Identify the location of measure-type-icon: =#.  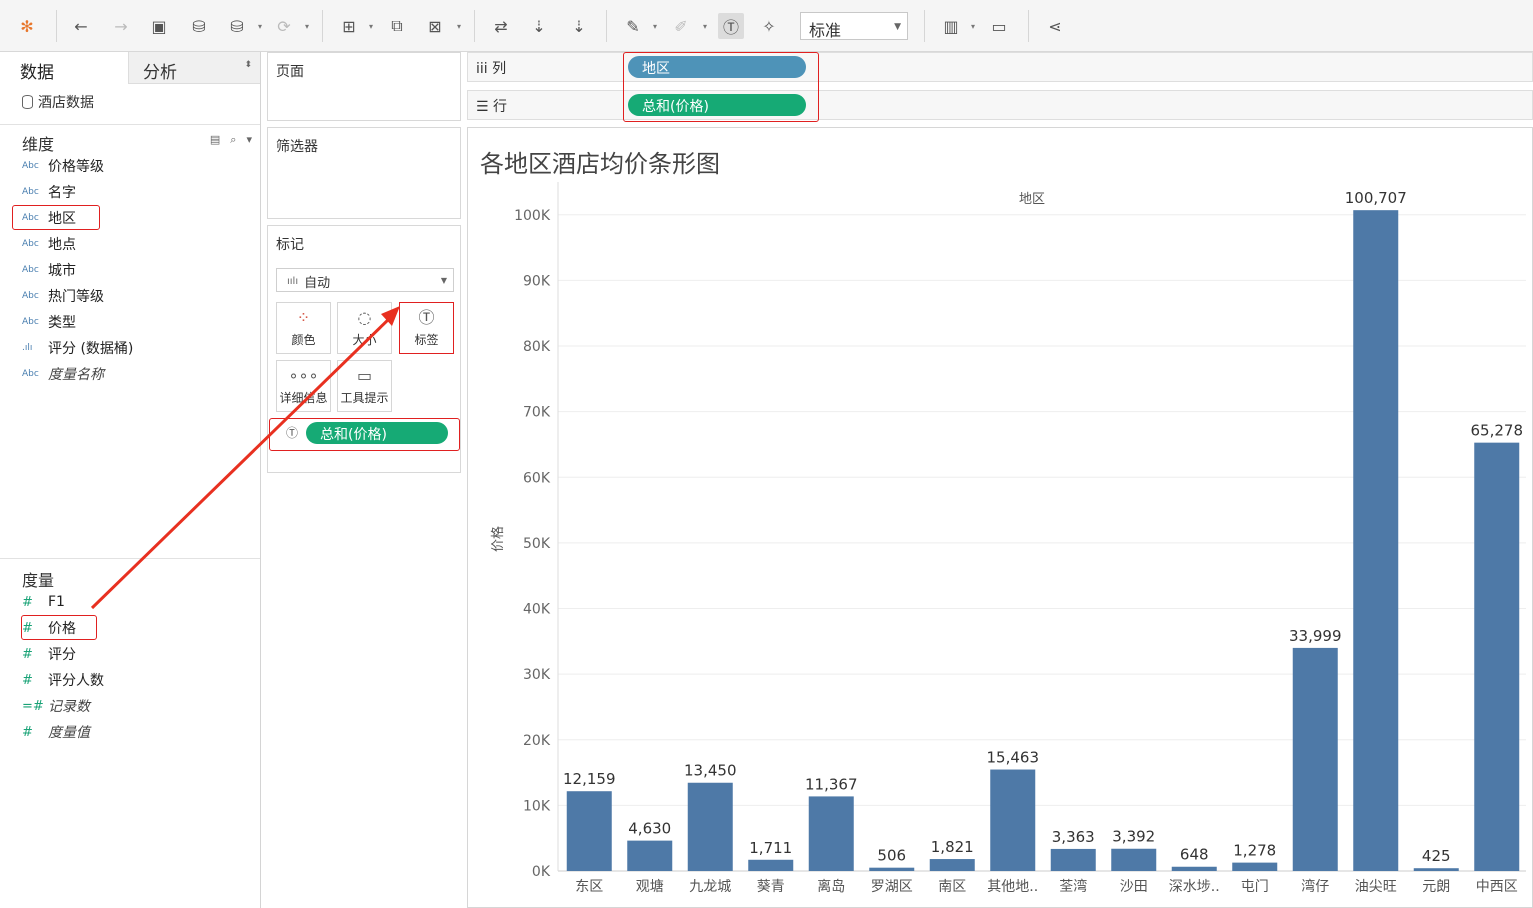
(33, 706).